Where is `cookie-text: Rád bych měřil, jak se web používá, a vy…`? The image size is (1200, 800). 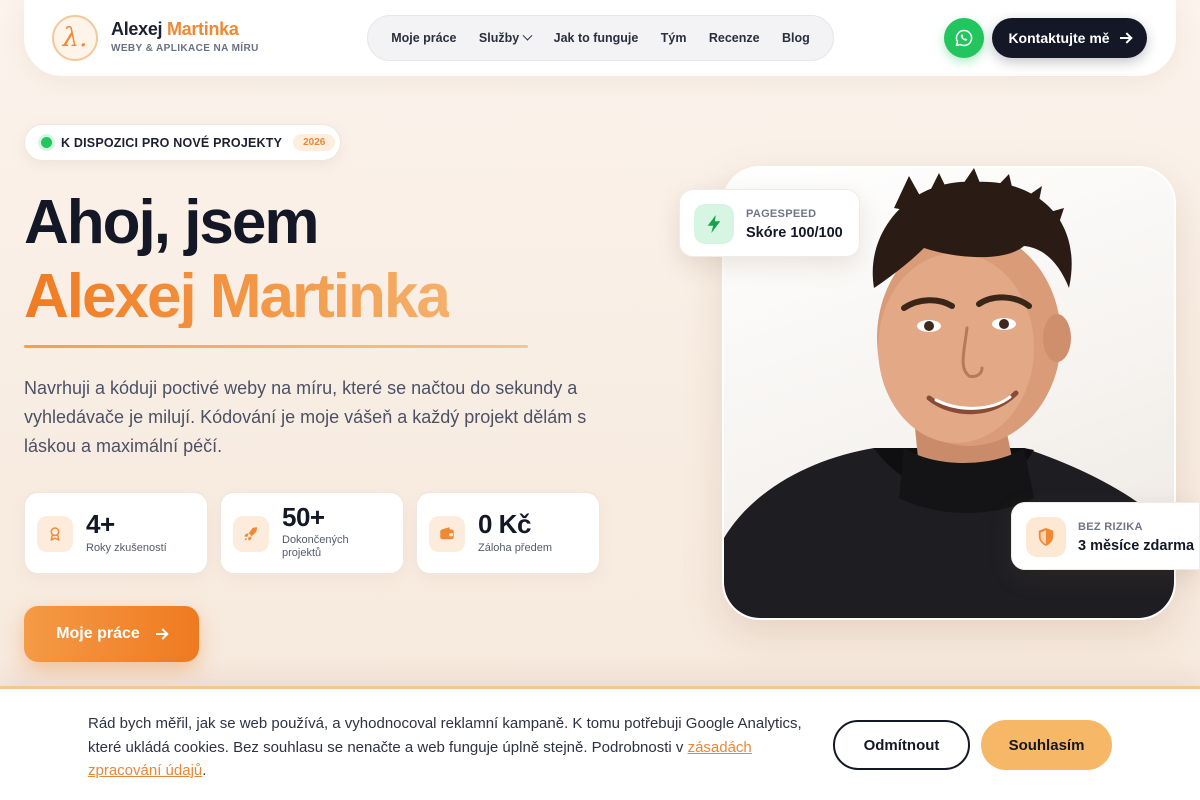
cookie-text: Rád bych měřil, jak se web používá, a vy… is located at coordinates (445, 747).